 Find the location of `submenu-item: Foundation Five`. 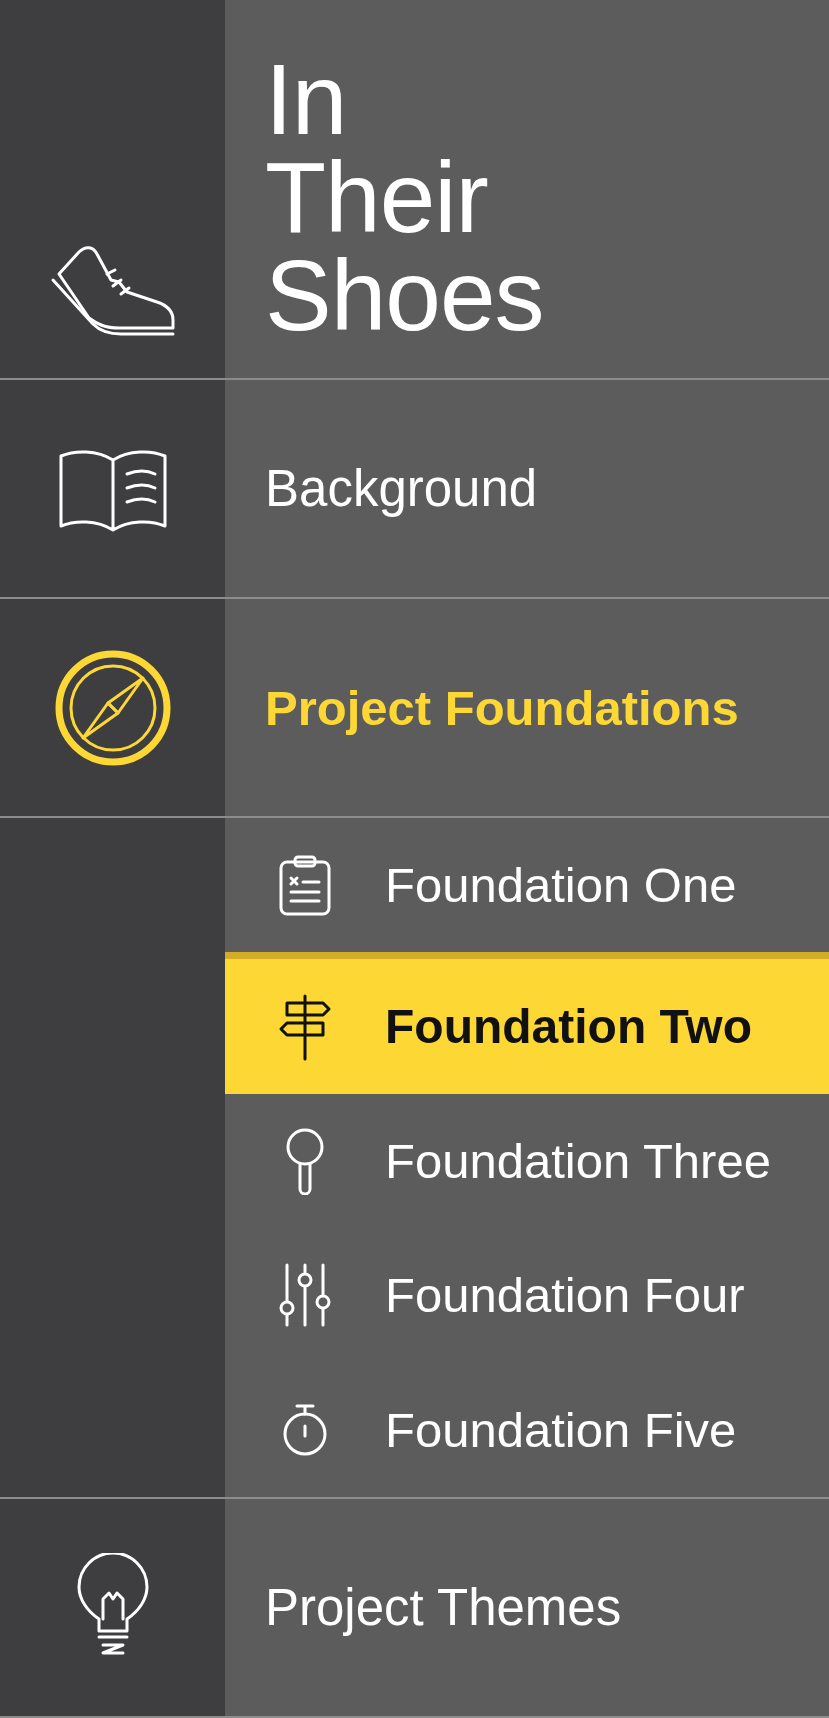

submenu-item: Foundation Five is located at coordinates (527, 1430).